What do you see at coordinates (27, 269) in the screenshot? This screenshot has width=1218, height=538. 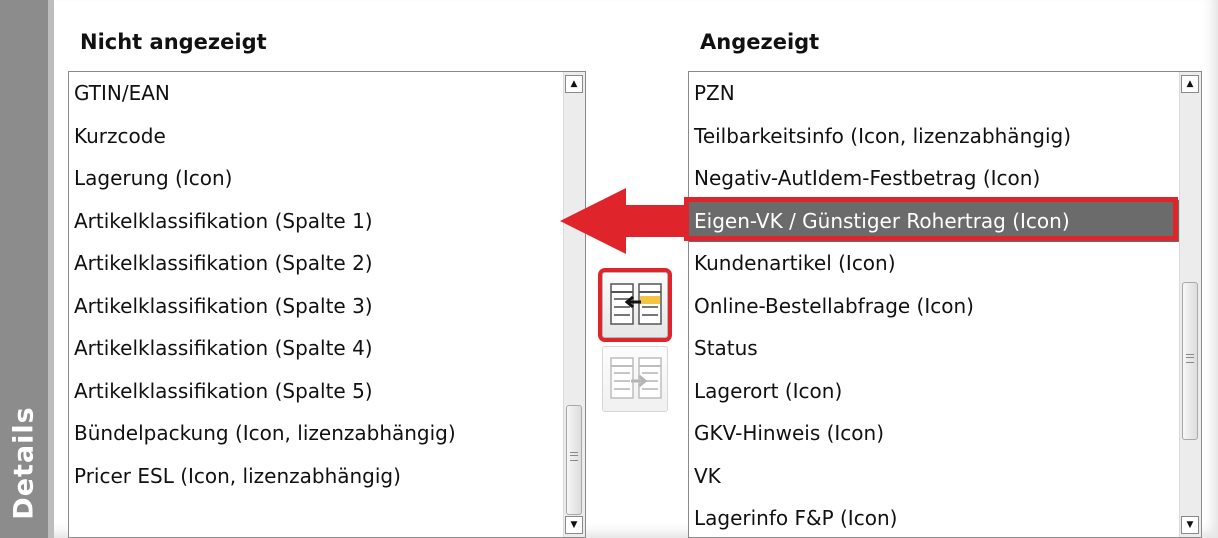 I see `details-sidebar-tab: Details` at bounding box center [27, 269].